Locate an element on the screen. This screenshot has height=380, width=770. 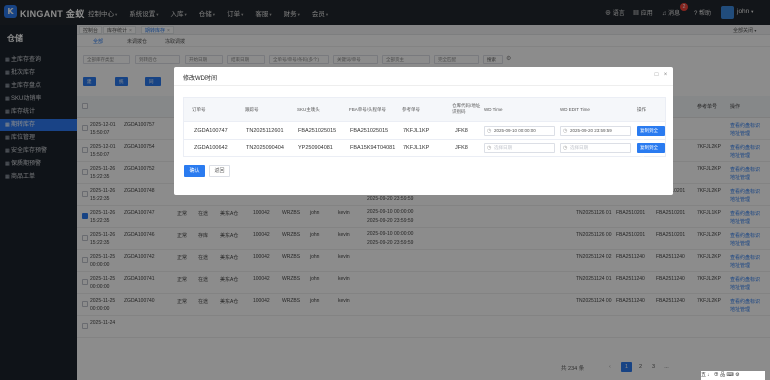
dialog-title: 修改WD时间 is located at coordinates (200, 79).